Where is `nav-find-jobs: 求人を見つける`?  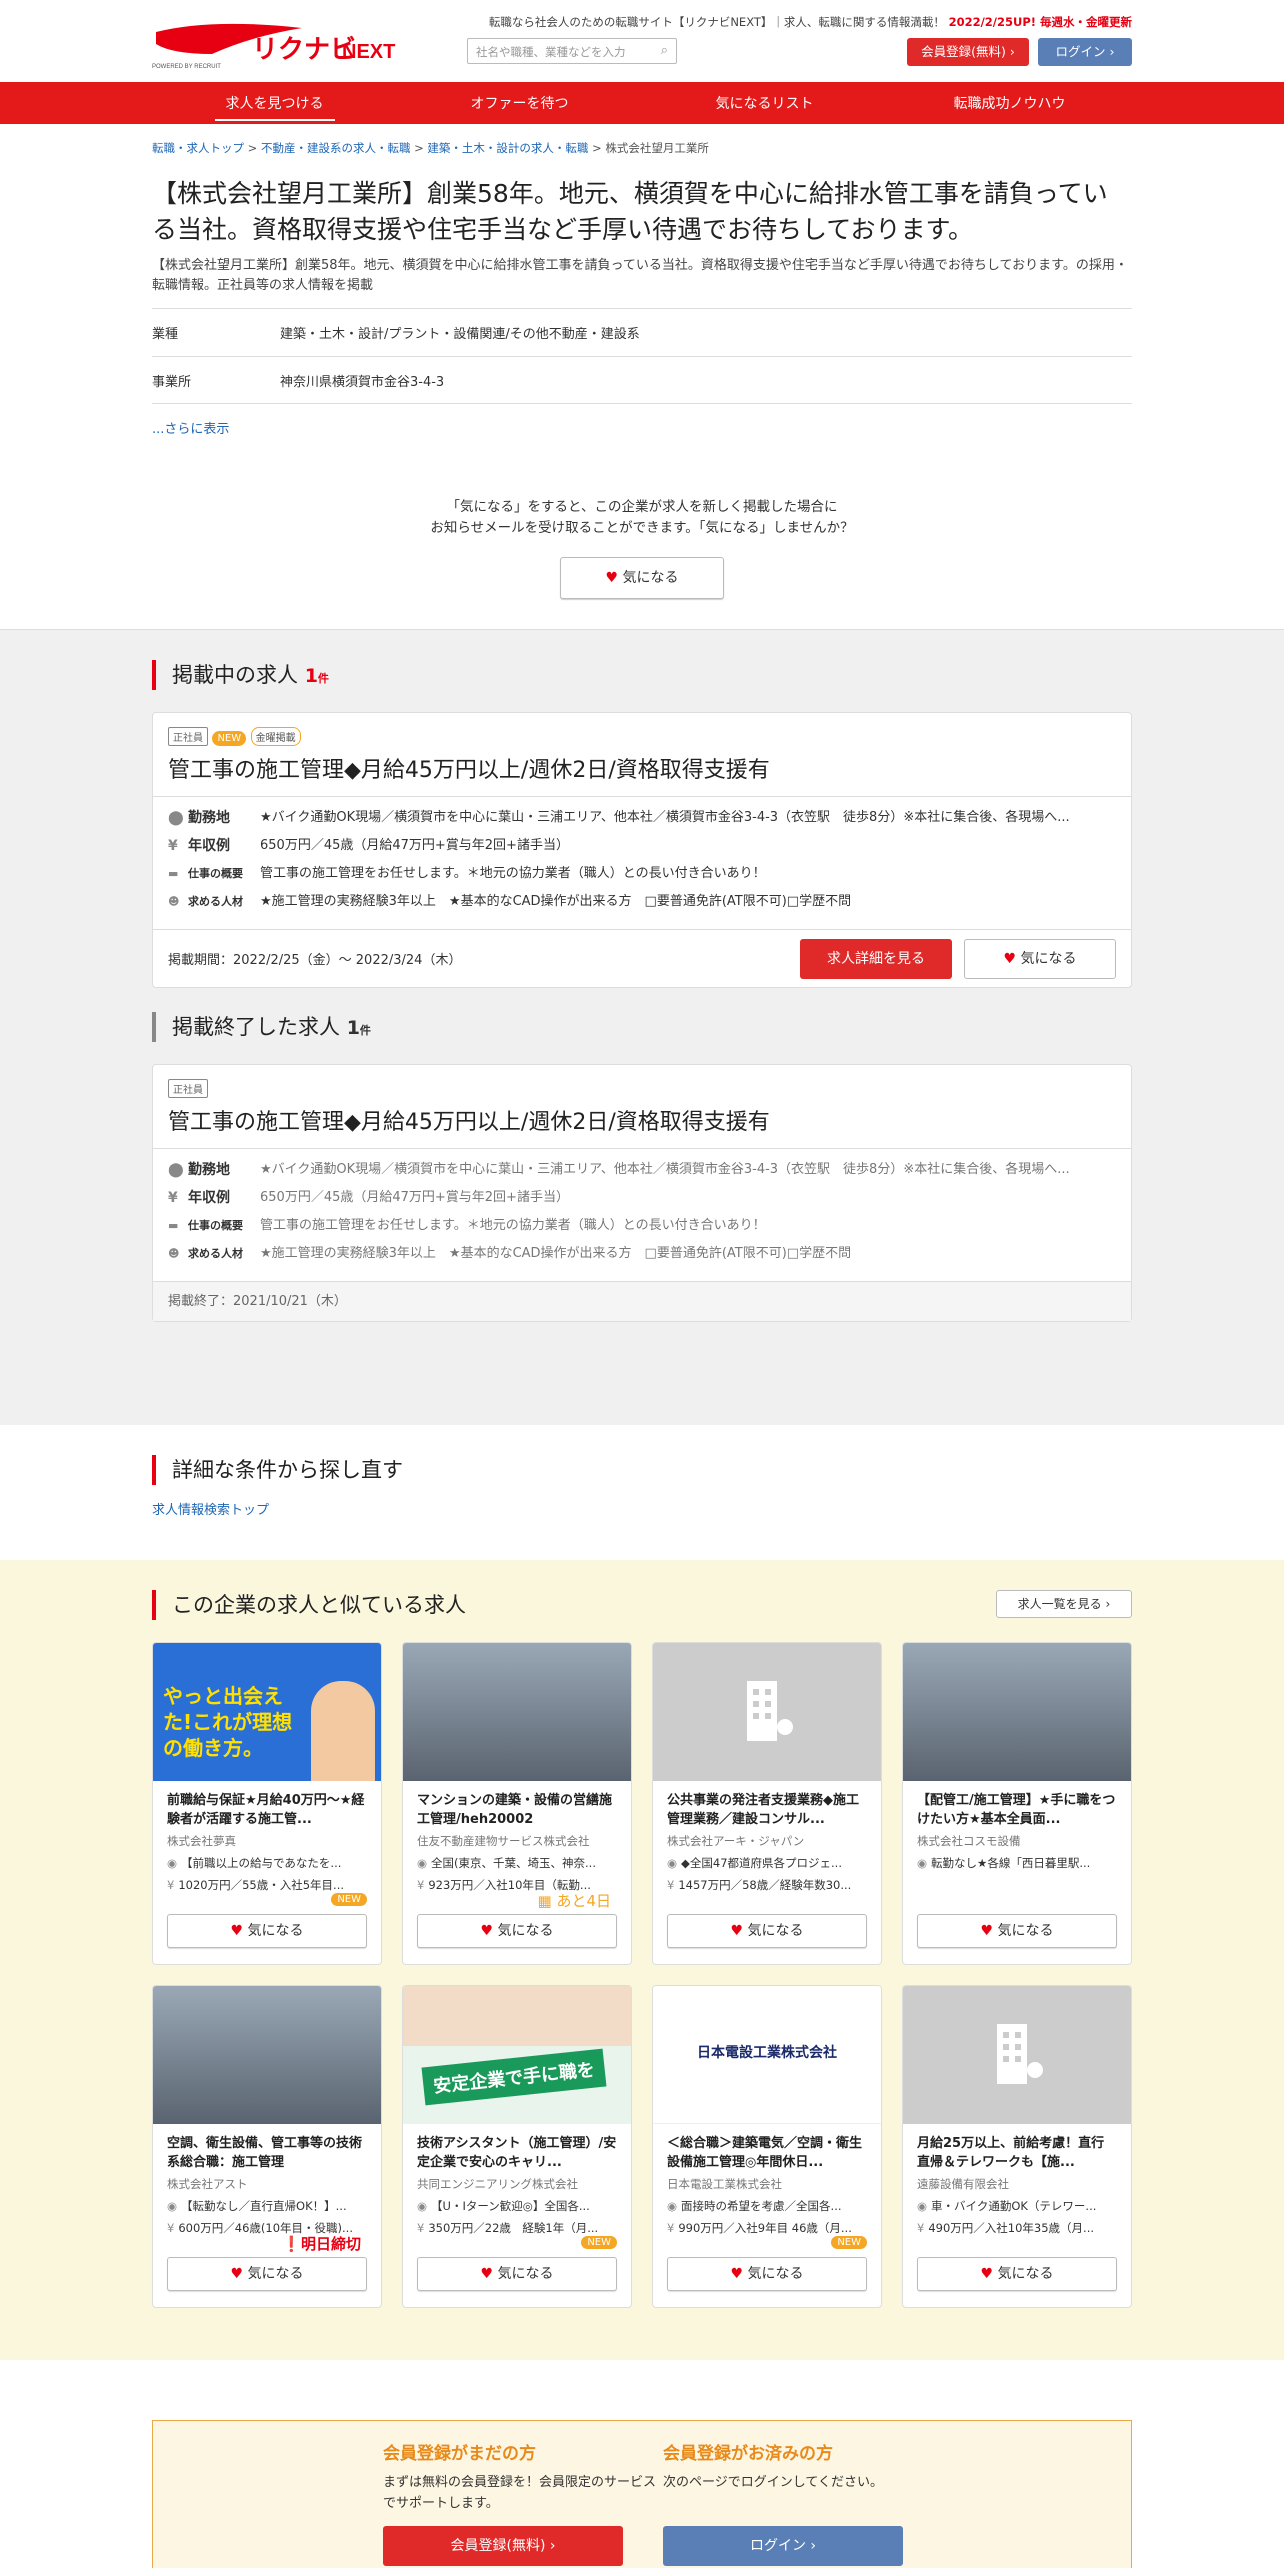 nav-find-jobs: 求人を見つける is located at coordinates (274, 107).